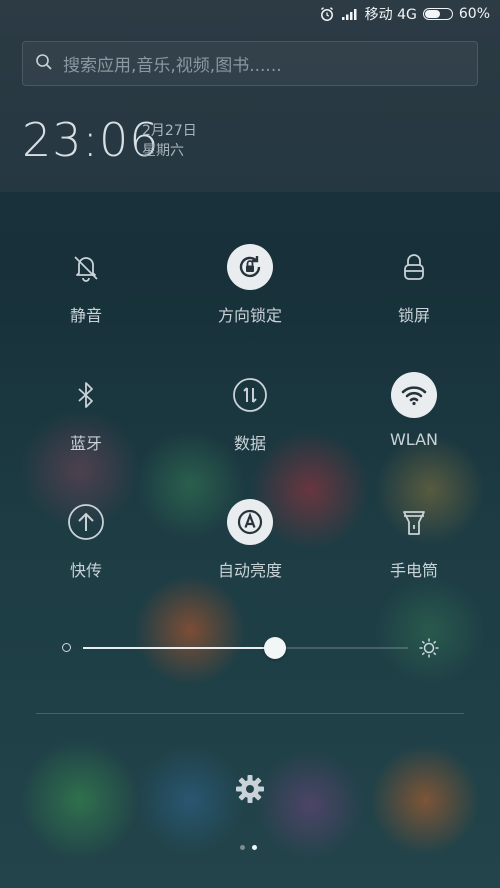 The height and width of the screenshot is (888, 500). What do you see at coordinates (414, 522) in the screenshot?
I see `flashlight-icon` at bounding box center [414, 522].